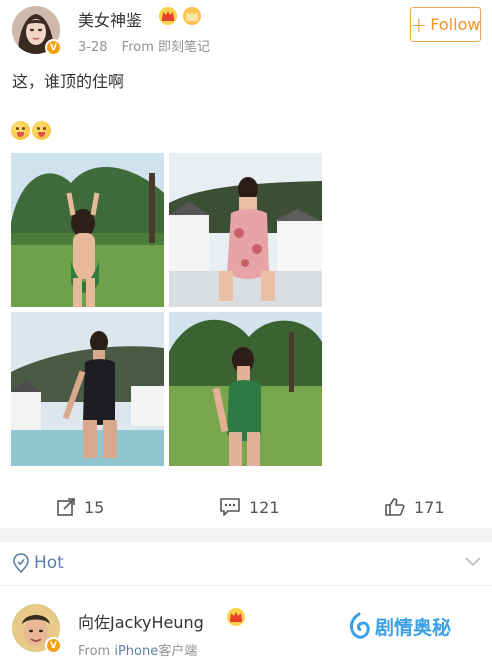 The image size is (492, 660). What do you see at coordinates (246, 535) in the screenshot?
I see `section-divider` at bounding box center [246, 535].